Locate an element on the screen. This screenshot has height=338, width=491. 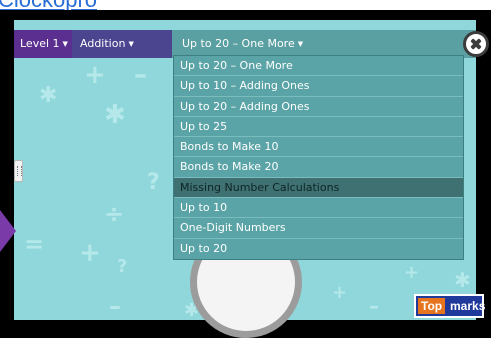
mode-label: Up to 20 – One More is located at coordinates (238, 43).